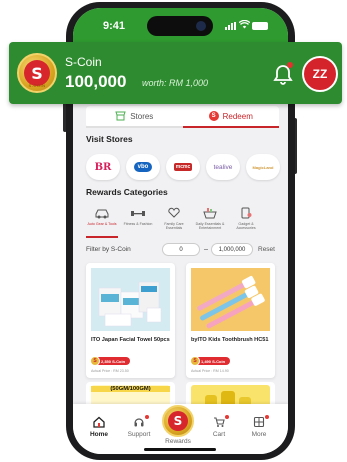 The width and height of the screenshot is (347, 462). What do you see at coordinates (174, 226) in the screenshot?
I see `category-label: Family Care Essentials` at bounding box center [174, 226].